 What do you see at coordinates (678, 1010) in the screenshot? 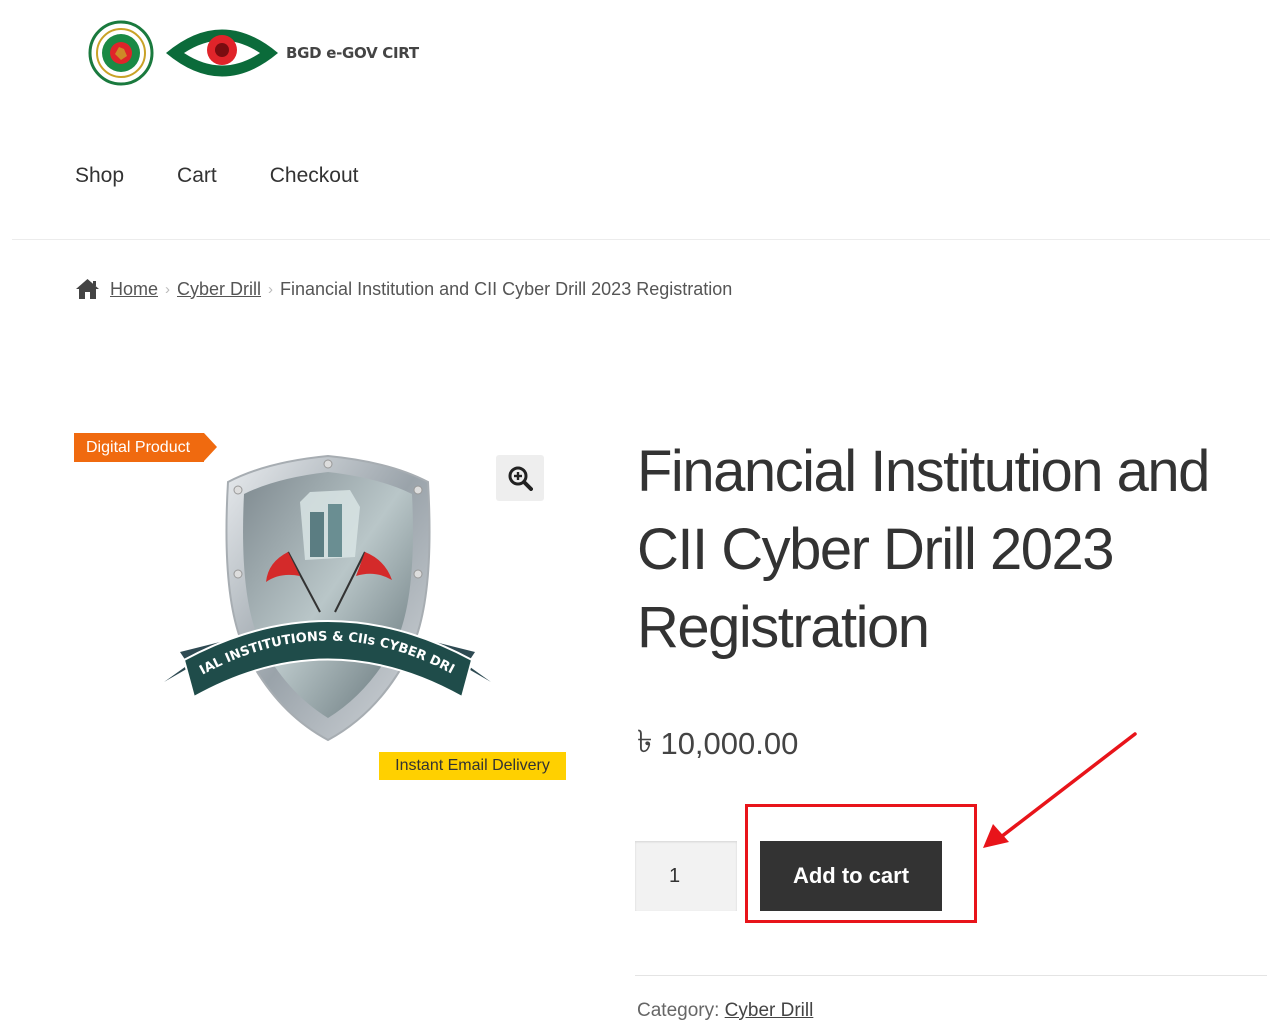
I see `category-label: Category:` at bounding box center [678, 1010].